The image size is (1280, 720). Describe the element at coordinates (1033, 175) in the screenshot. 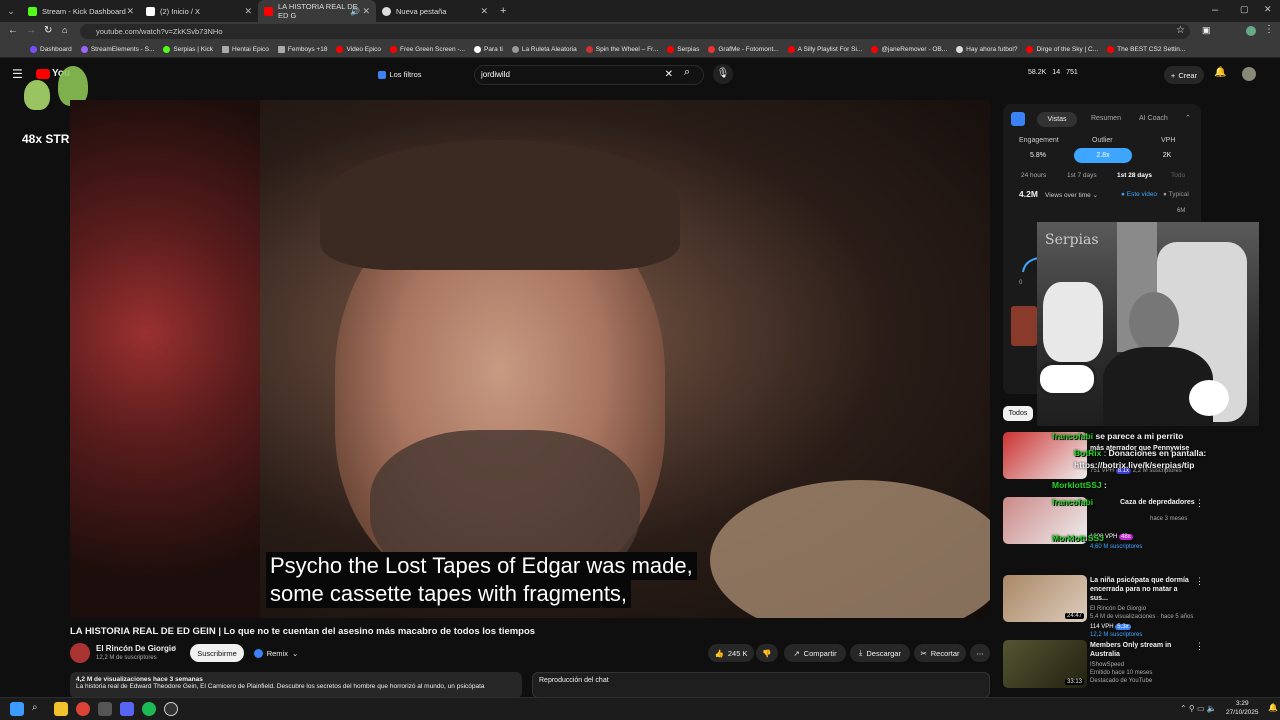

I see `range-24h: 24 hours` at that location.